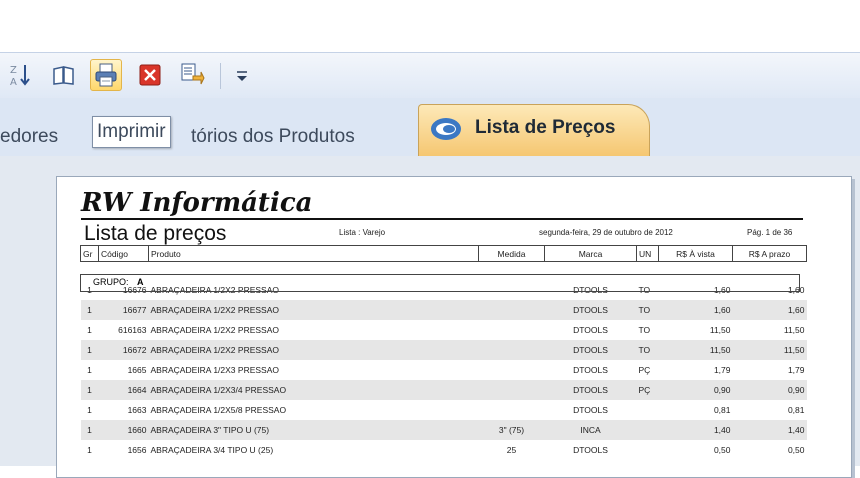 The width and height of the screenshot is (860, 478). Describe the element at coordinates (722, 370) in the screenshot. I see `cell-vista: 1,79` at that location.